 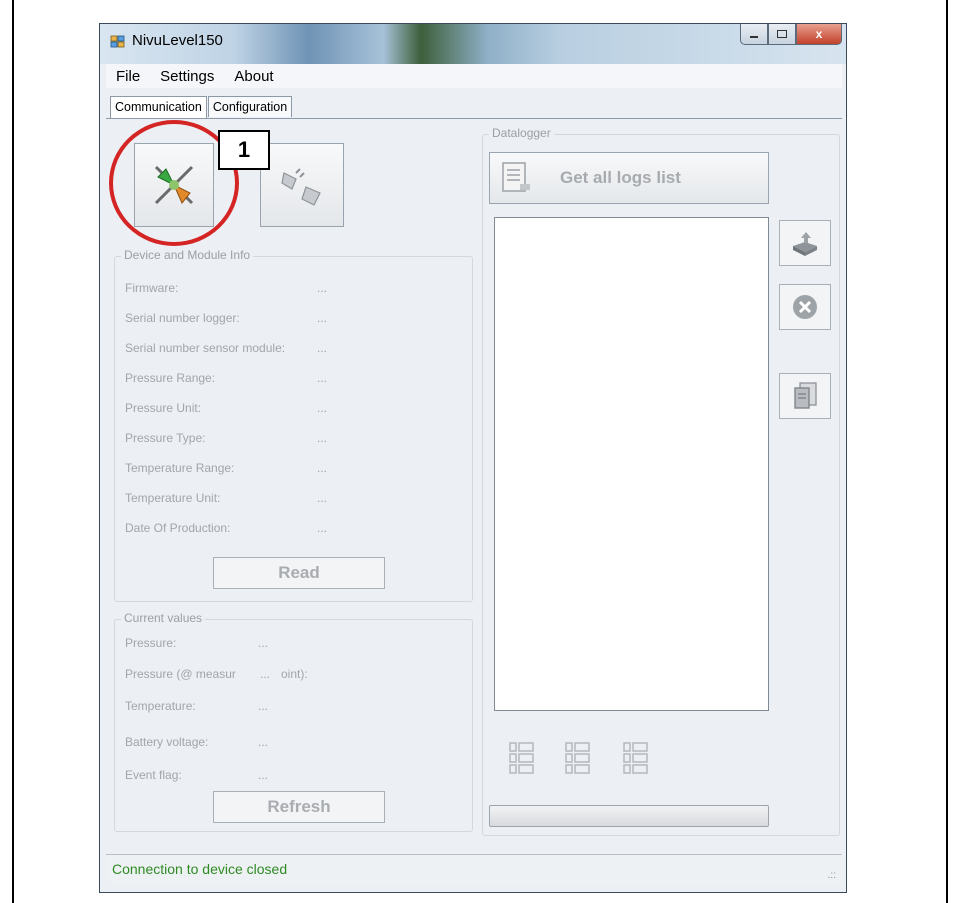 What do you see at coordinates (158, 107) in the screenshot?
I see `tab-communication: Communication` at bounding box center [158, 107].